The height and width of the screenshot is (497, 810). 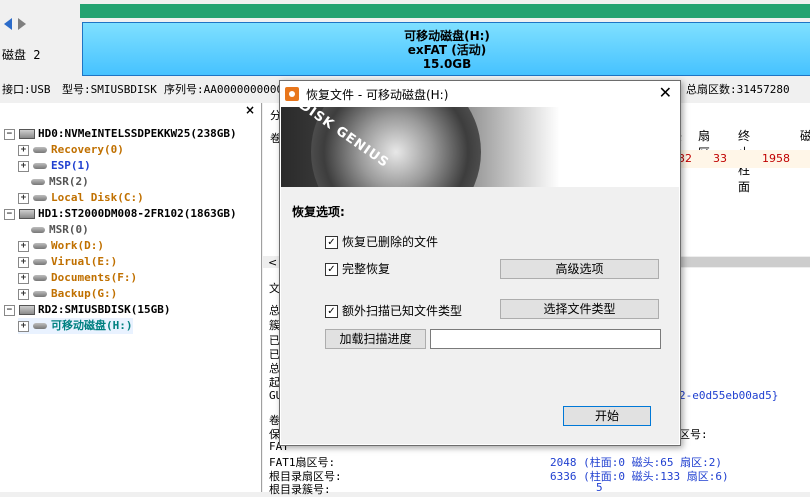 I want to click on tree-partition-node: + Recovery(0), so click(x=71, y=150).